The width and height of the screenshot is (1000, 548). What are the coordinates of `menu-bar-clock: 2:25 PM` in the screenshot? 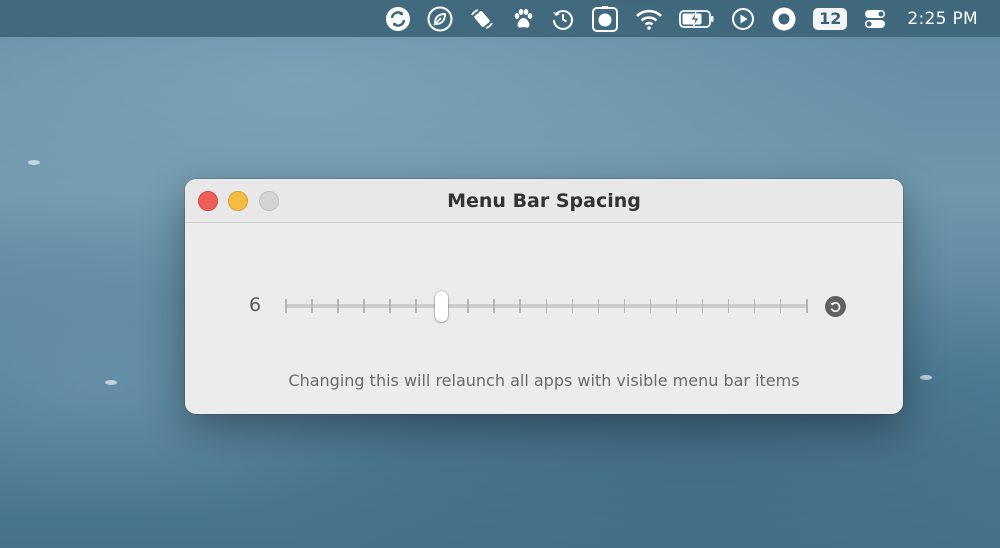 It's located at (942, 19).